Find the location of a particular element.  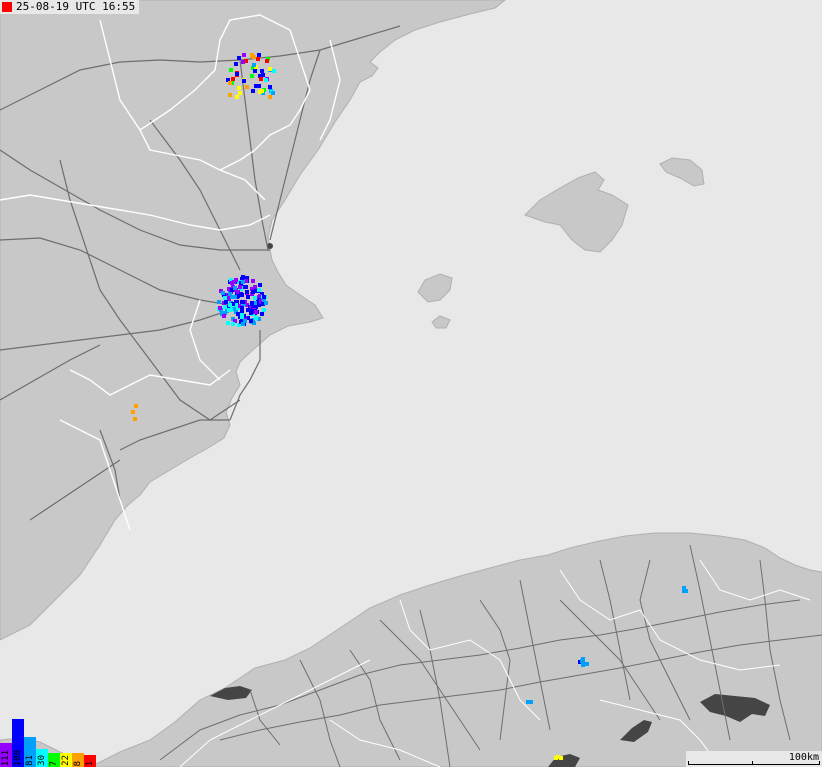

legend-bin: 22 is located at coordinates (66, 760).